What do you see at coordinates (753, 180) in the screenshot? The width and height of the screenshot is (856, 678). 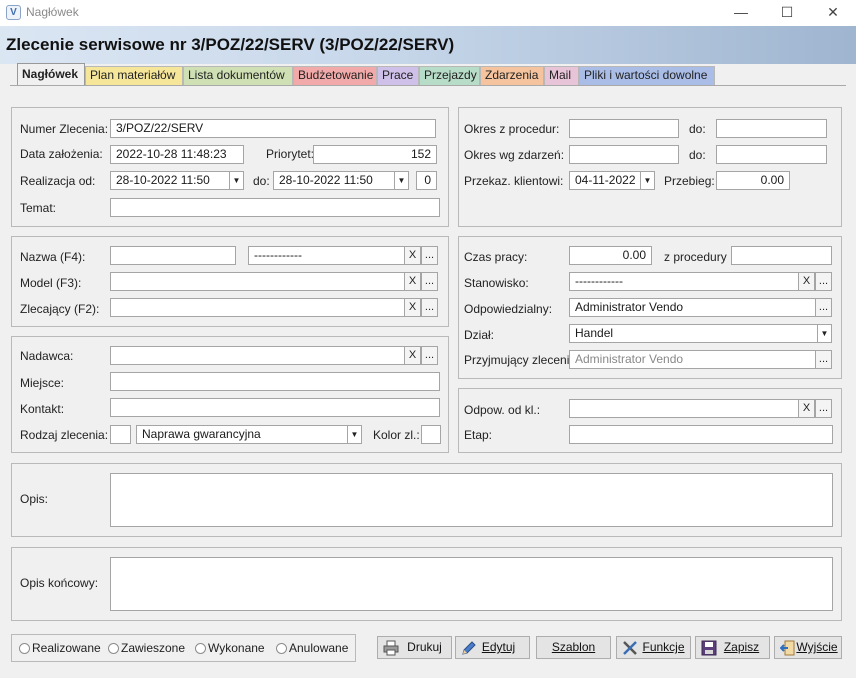 I see `mileage-field: 0.00` at bounding box center [753, 180].